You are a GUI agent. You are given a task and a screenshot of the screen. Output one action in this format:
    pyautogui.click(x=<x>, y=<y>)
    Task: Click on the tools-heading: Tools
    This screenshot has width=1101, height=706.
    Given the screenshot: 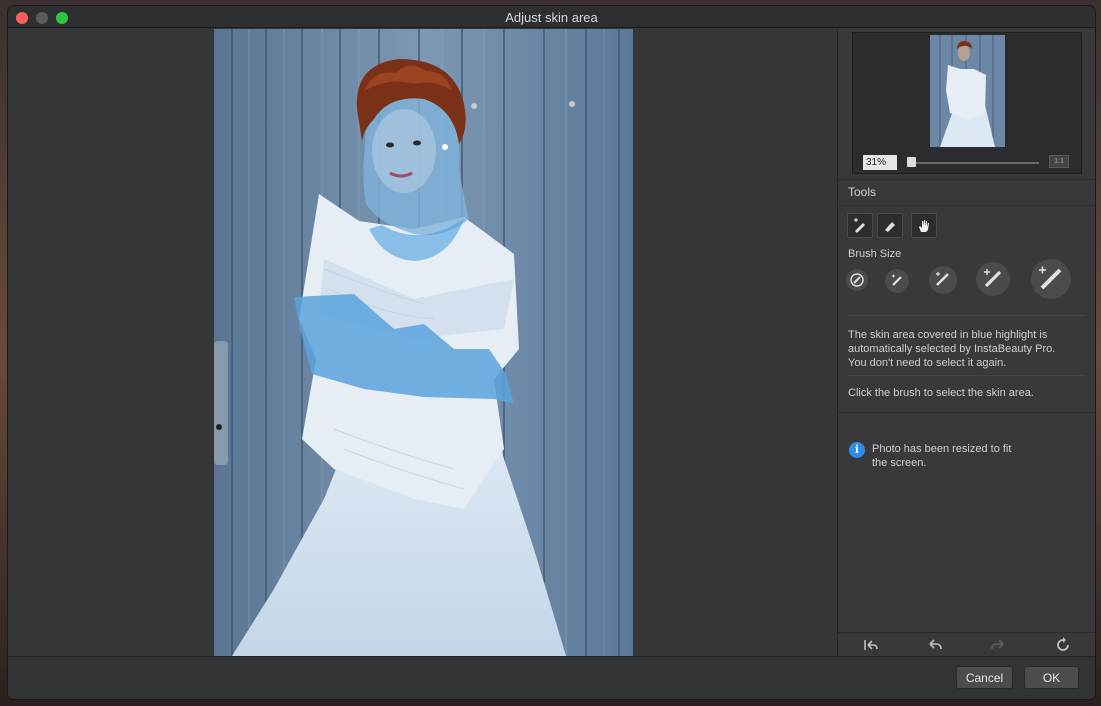 What is the action you would take?
    pyautogui.click(x=862, y=192)
    